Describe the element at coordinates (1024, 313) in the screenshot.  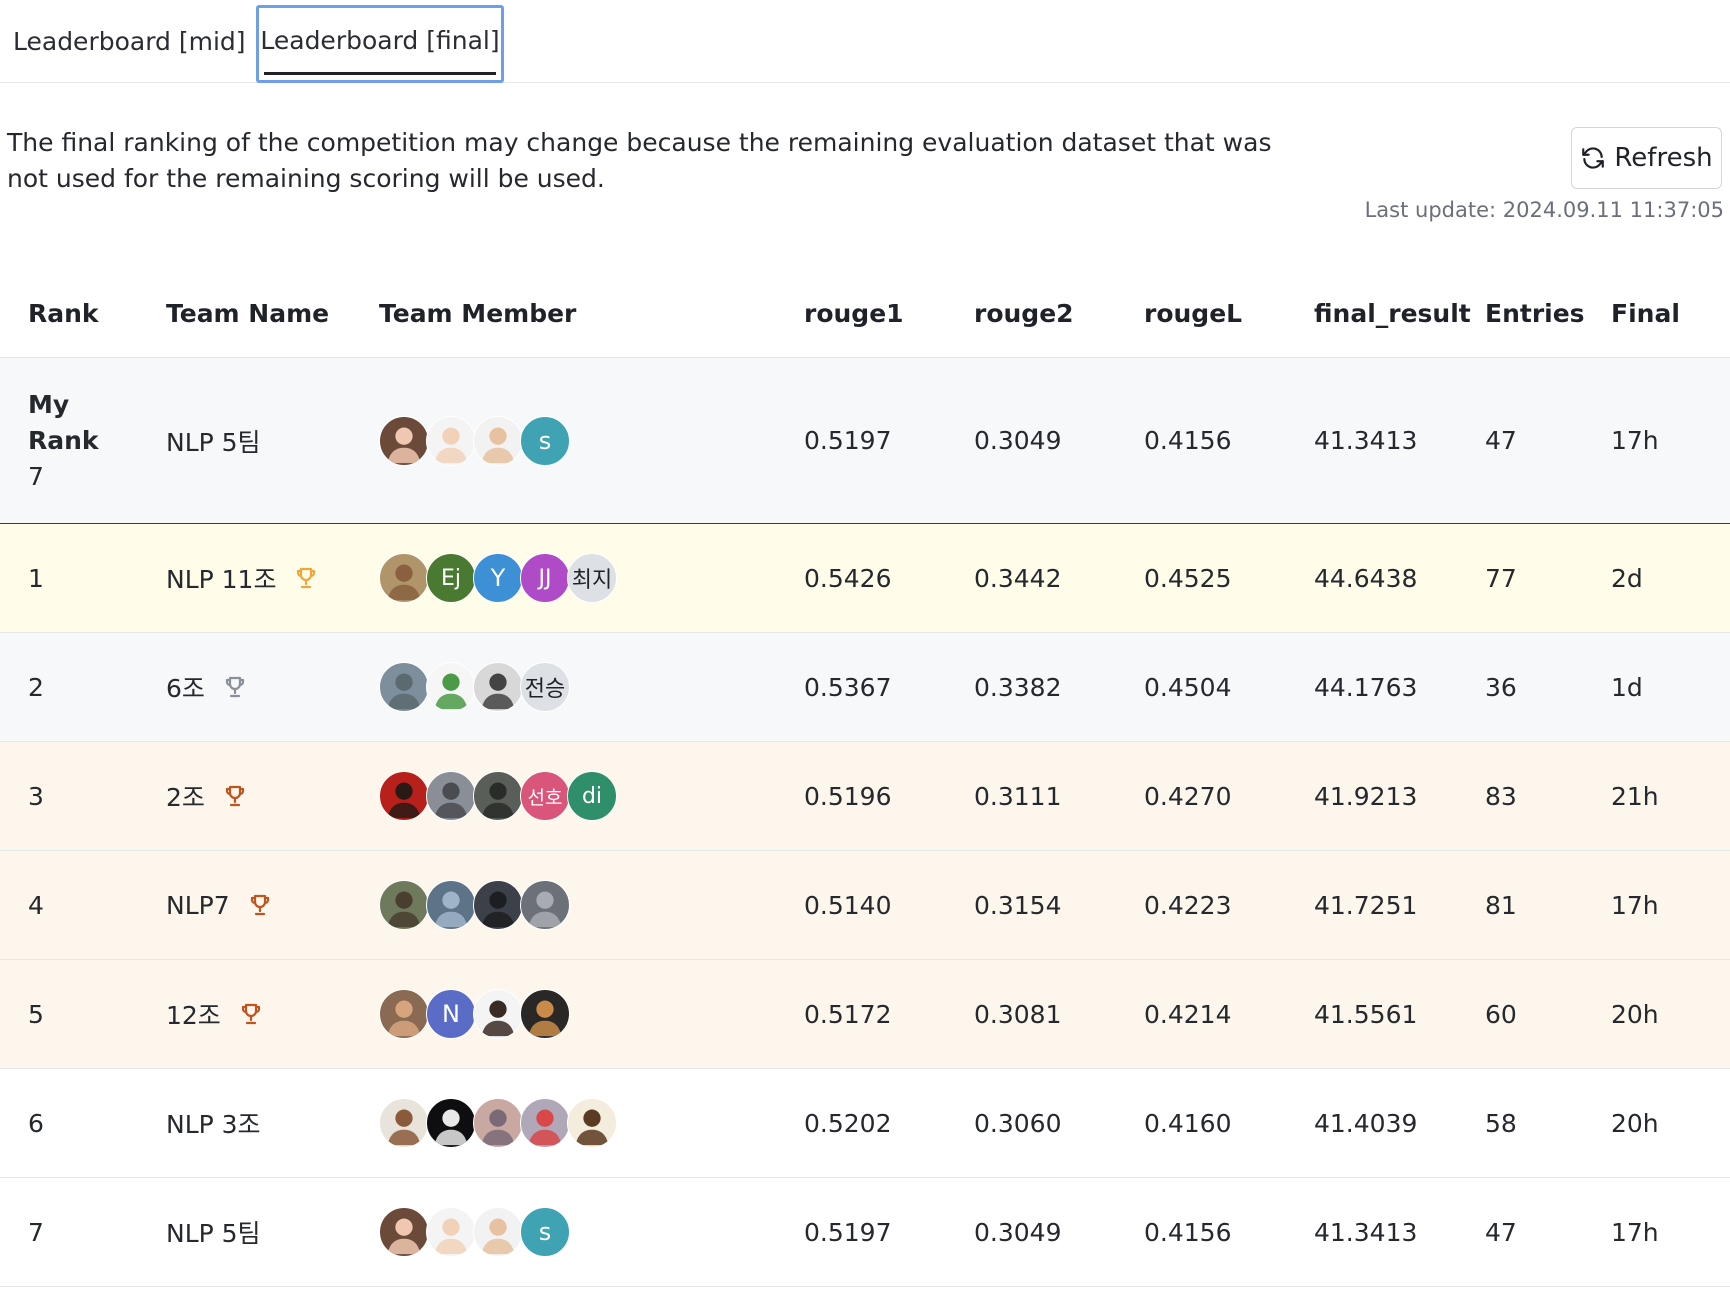
I see `header-rouge2: rouge2` at that location.